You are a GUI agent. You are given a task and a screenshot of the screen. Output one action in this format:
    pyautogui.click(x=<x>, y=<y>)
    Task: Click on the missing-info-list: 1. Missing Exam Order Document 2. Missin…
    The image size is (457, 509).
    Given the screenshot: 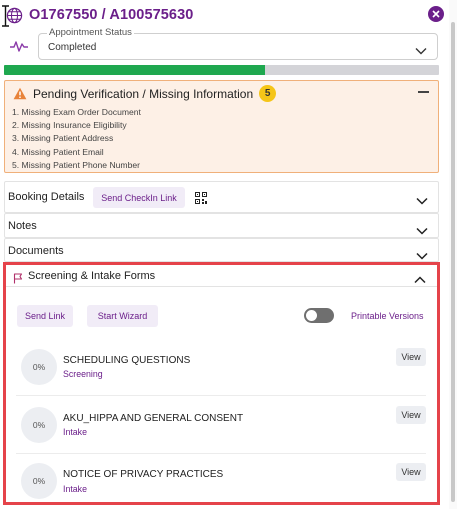 What is the action you would take?
    pyautogui.click(x=76, y=139)
    